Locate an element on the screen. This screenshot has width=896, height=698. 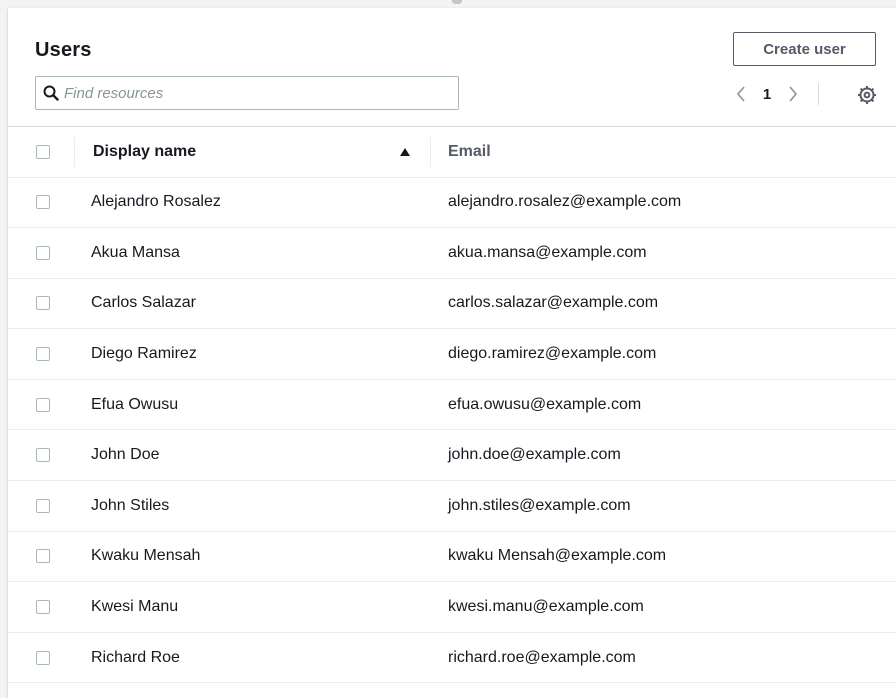
pagination-divider is located at coordinates (818, 94).